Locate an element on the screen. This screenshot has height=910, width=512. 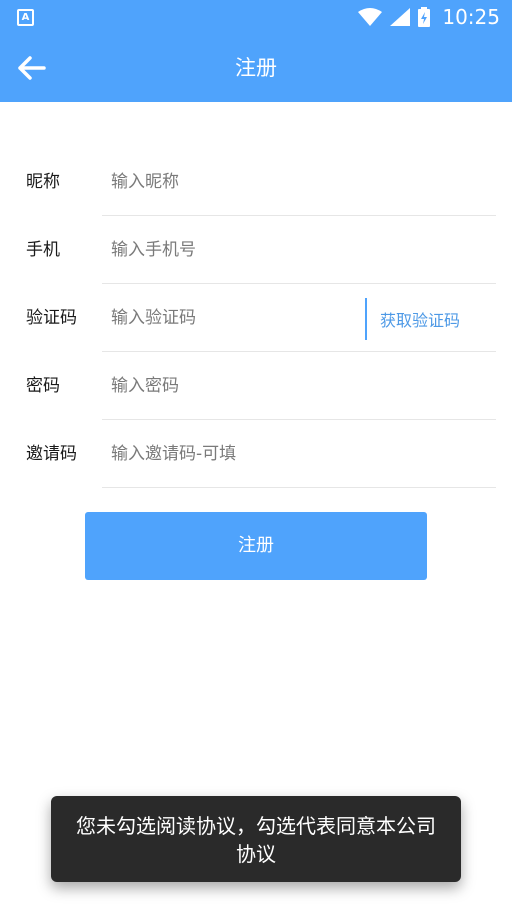
notification-a-icon: A is located at coordinates (25, 17).